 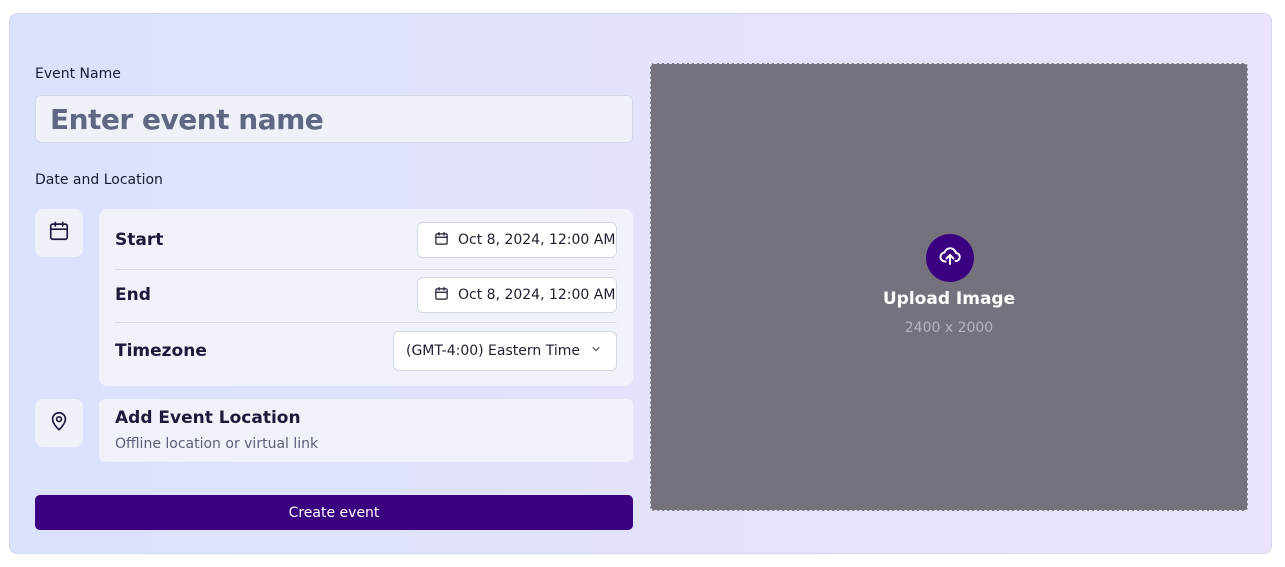 I want to click on map-pin-icon, so click(x=59, y=423).